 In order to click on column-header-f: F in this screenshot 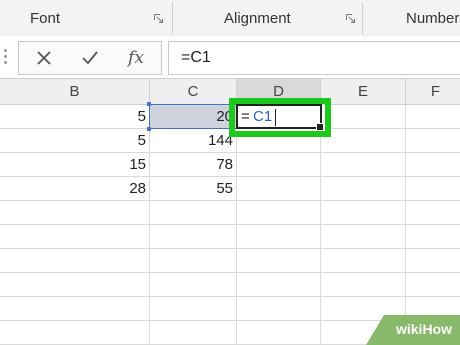, I will do `click(433, 92)`.